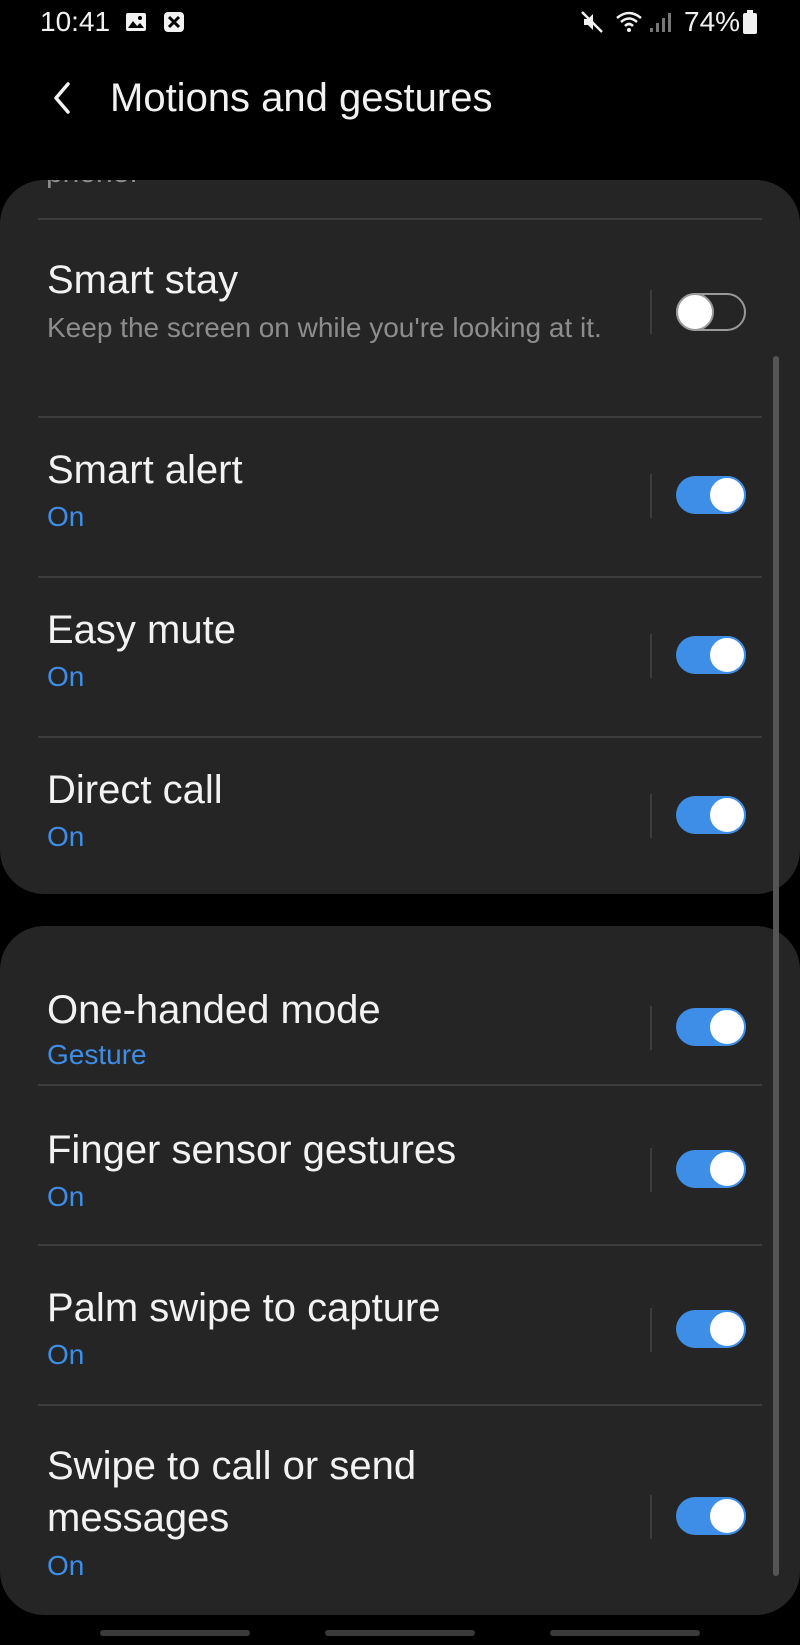 This screenshot has width=800, height=1645. Describe the element at coordinates (400, 24) in the screenshot. I see `status-bar: 10:41 74%` at that location.